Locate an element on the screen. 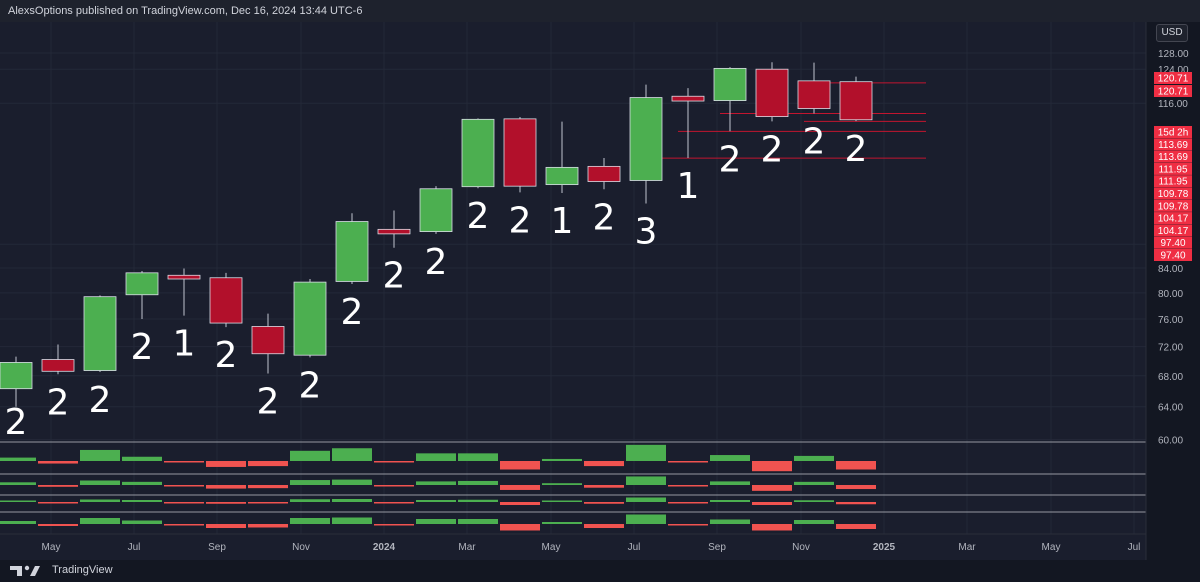 This screenshot has width=1200, height=582. x-tick-label: 2025 is located at coordinates (884, 547).